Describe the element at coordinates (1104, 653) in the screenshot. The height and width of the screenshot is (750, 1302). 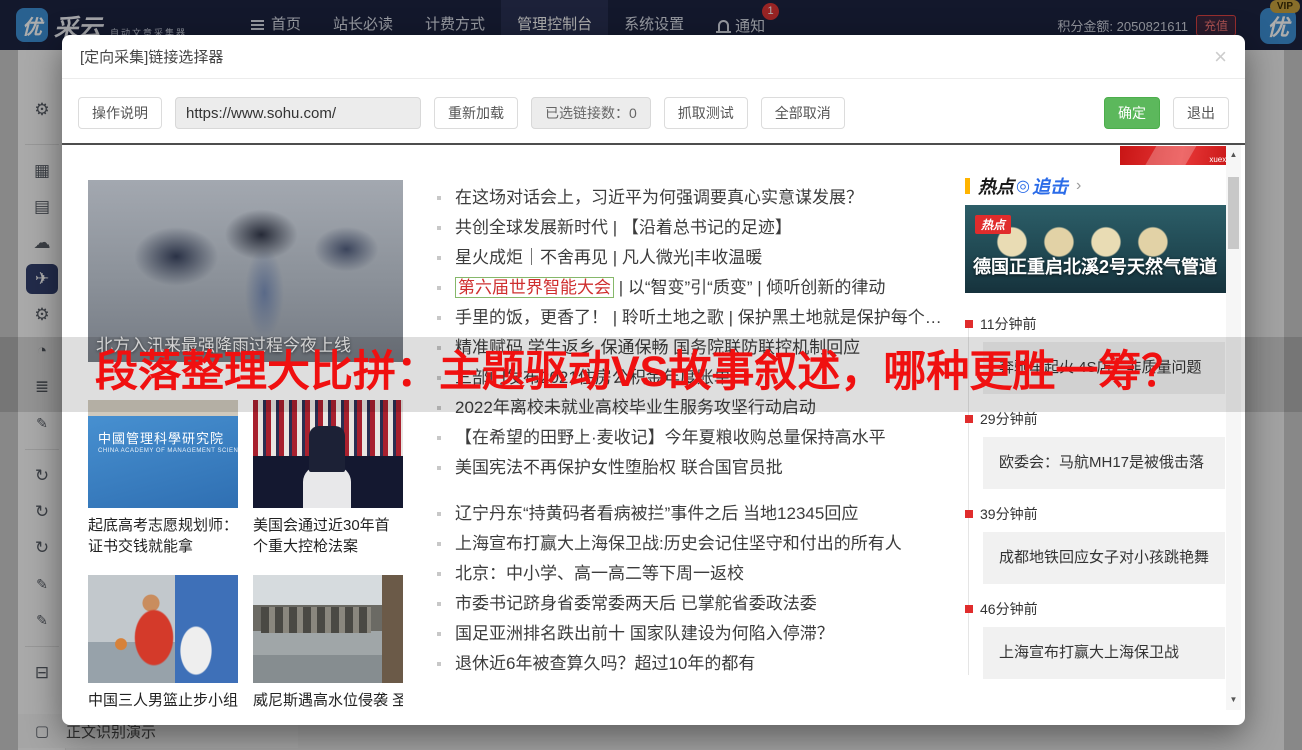
I see `timeline-headline: 上海宣布打赢大上海保卫战` at that location.